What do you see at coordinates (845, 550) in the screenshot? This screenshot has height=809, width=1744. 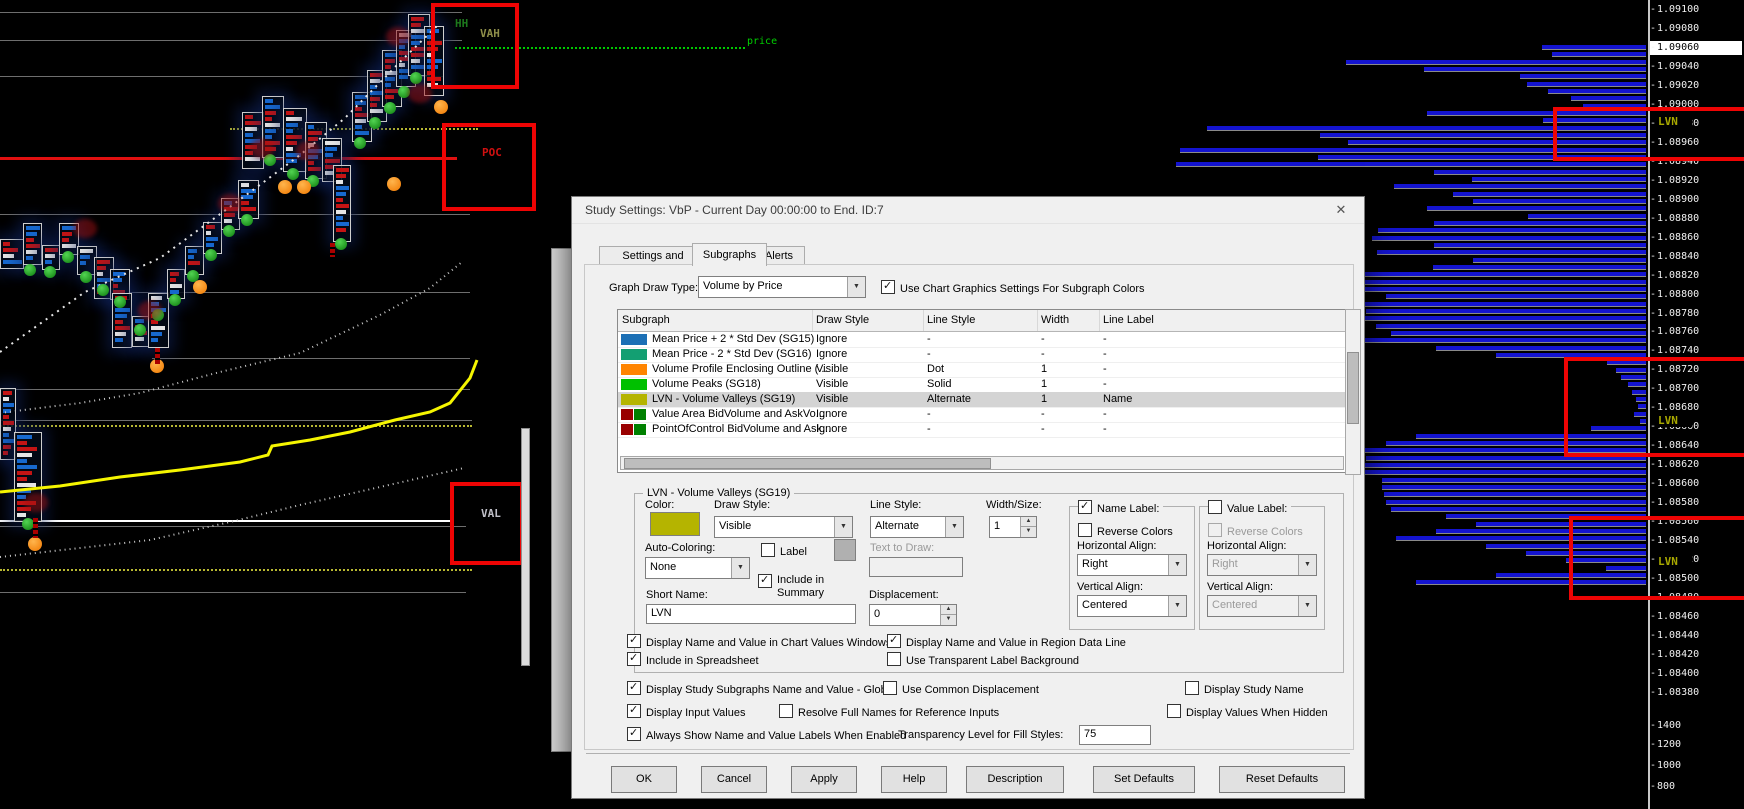 I see `label-color-button` at bounding box center [845, 550].